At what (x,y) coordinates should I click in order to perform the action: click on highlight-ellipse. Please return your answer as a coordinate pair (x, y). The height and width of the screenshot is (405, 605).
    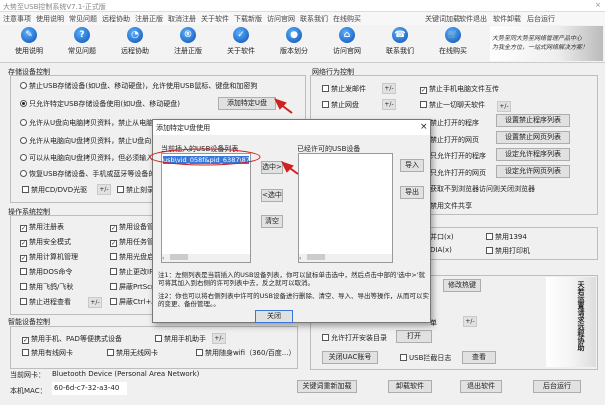
    Looking at the image, I should click on (205, 157).